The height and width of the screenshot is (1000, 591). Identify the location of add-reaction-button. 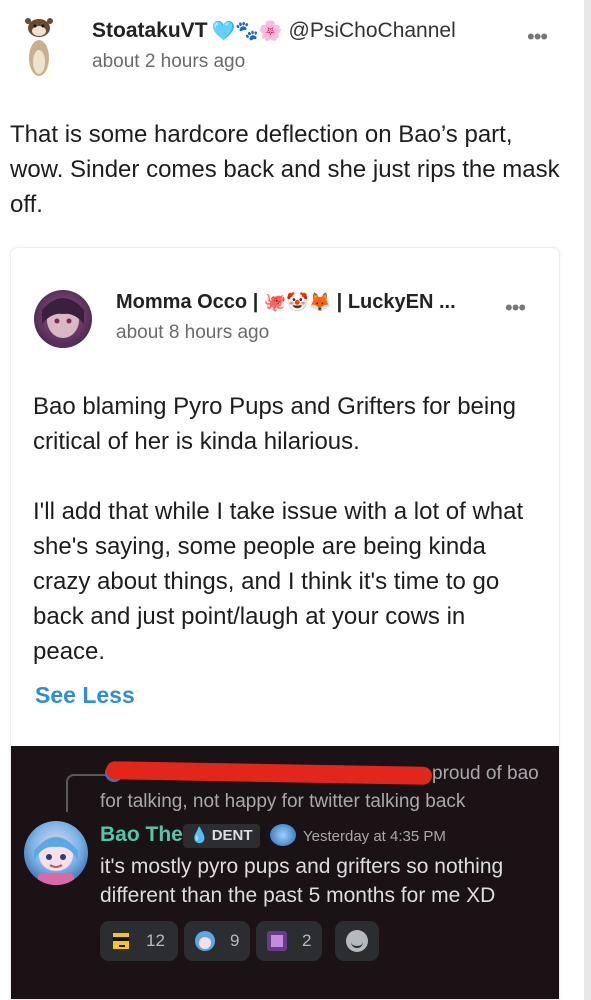
(357, 941).